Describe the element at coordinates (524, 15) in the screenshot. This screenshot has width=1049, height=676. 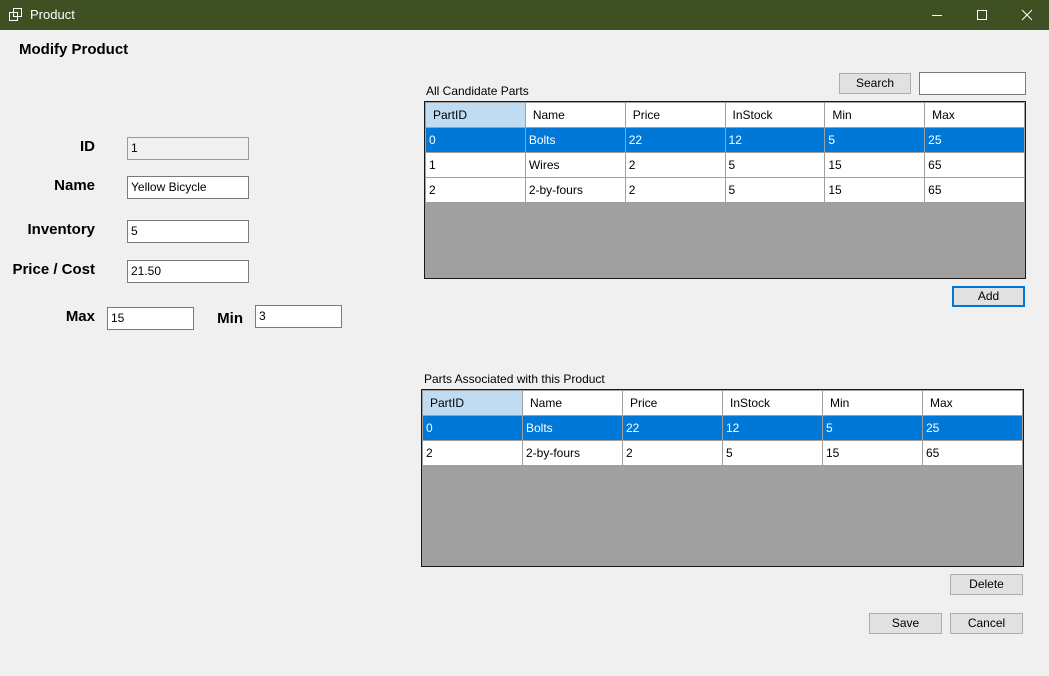
I see `title-bar: Product` at that location.